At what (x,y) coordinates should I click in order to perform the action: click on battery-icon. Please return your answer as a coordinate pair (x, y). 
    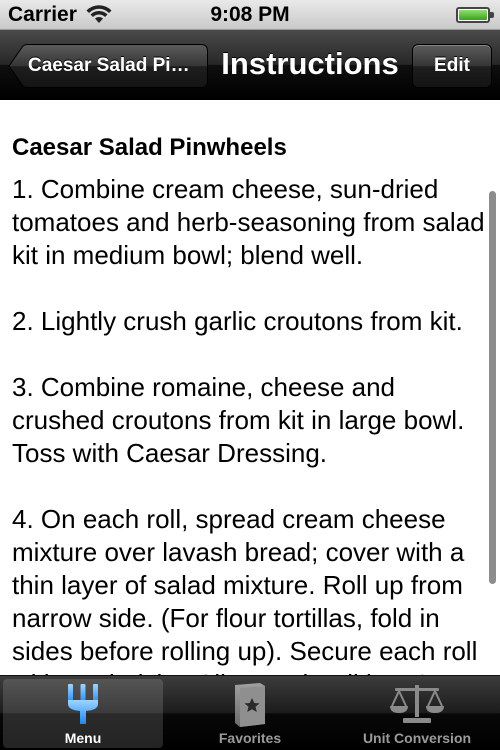
    Looking at the image, I should click on (475, 15).